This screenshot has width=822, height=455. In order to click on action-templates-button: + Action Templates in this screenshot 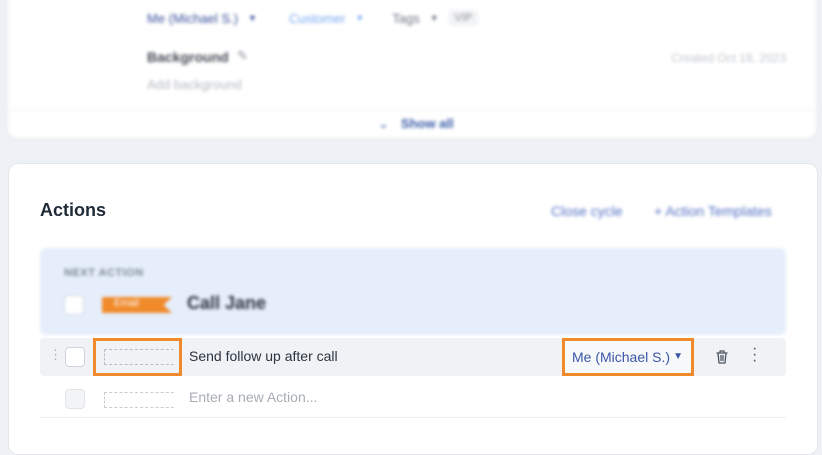, I will do `click(713, 211)`.